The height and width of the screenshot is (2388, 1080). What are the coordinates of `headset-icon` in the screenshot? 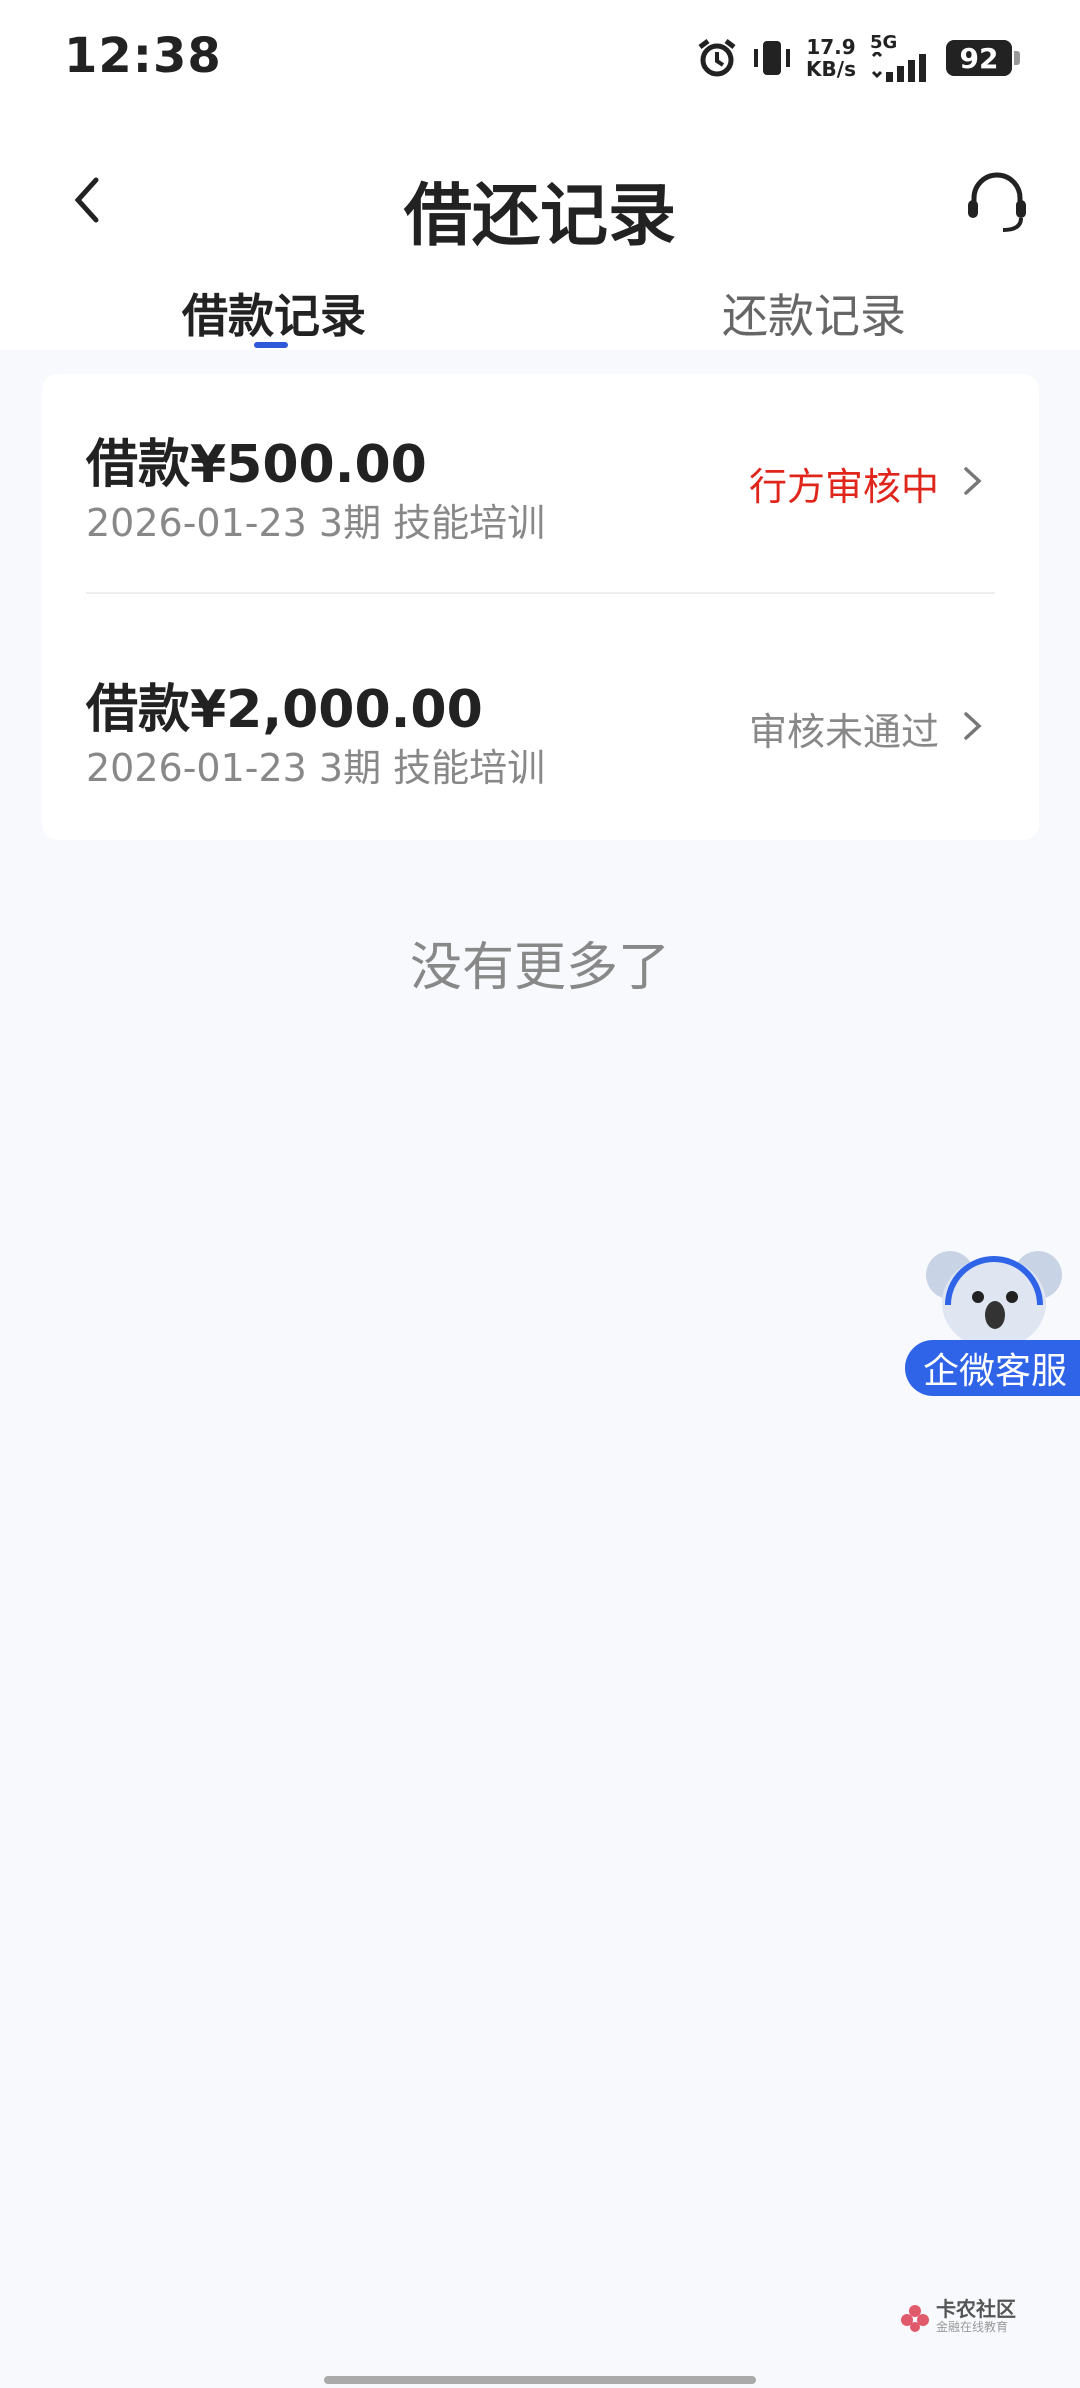 It's located at (997, 202).